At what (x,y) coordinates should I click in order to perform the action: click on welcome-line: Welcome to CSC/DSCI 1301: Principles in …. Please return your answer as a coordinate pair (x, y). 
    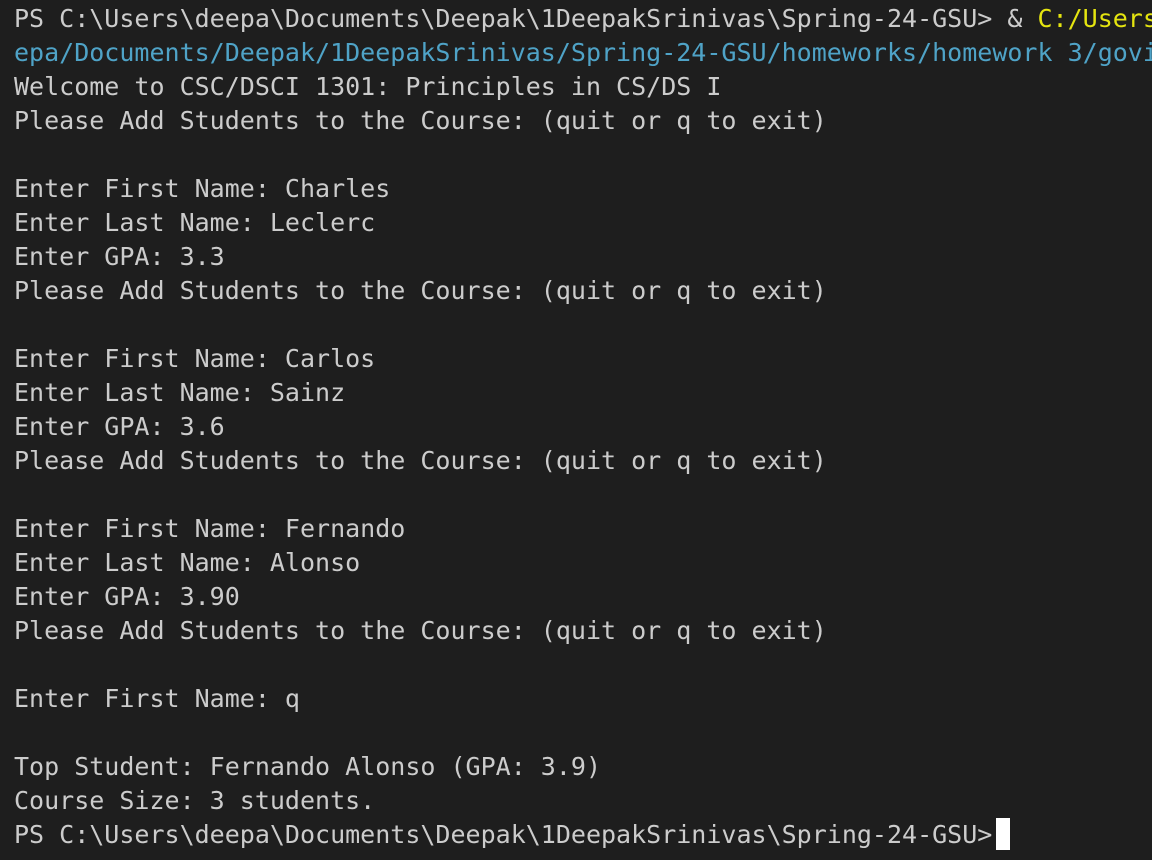
    Looking at the image, I should click on (368, 86).